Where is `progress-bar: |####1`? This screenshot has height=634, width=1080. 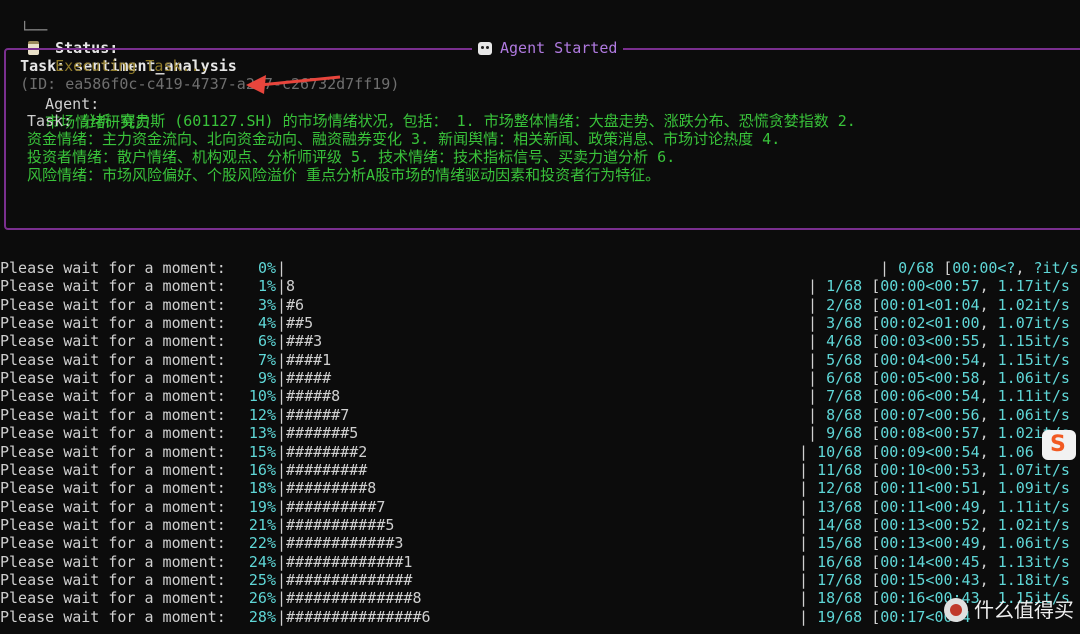 progress-bar: |####1 is located at coordinates (304, 360).